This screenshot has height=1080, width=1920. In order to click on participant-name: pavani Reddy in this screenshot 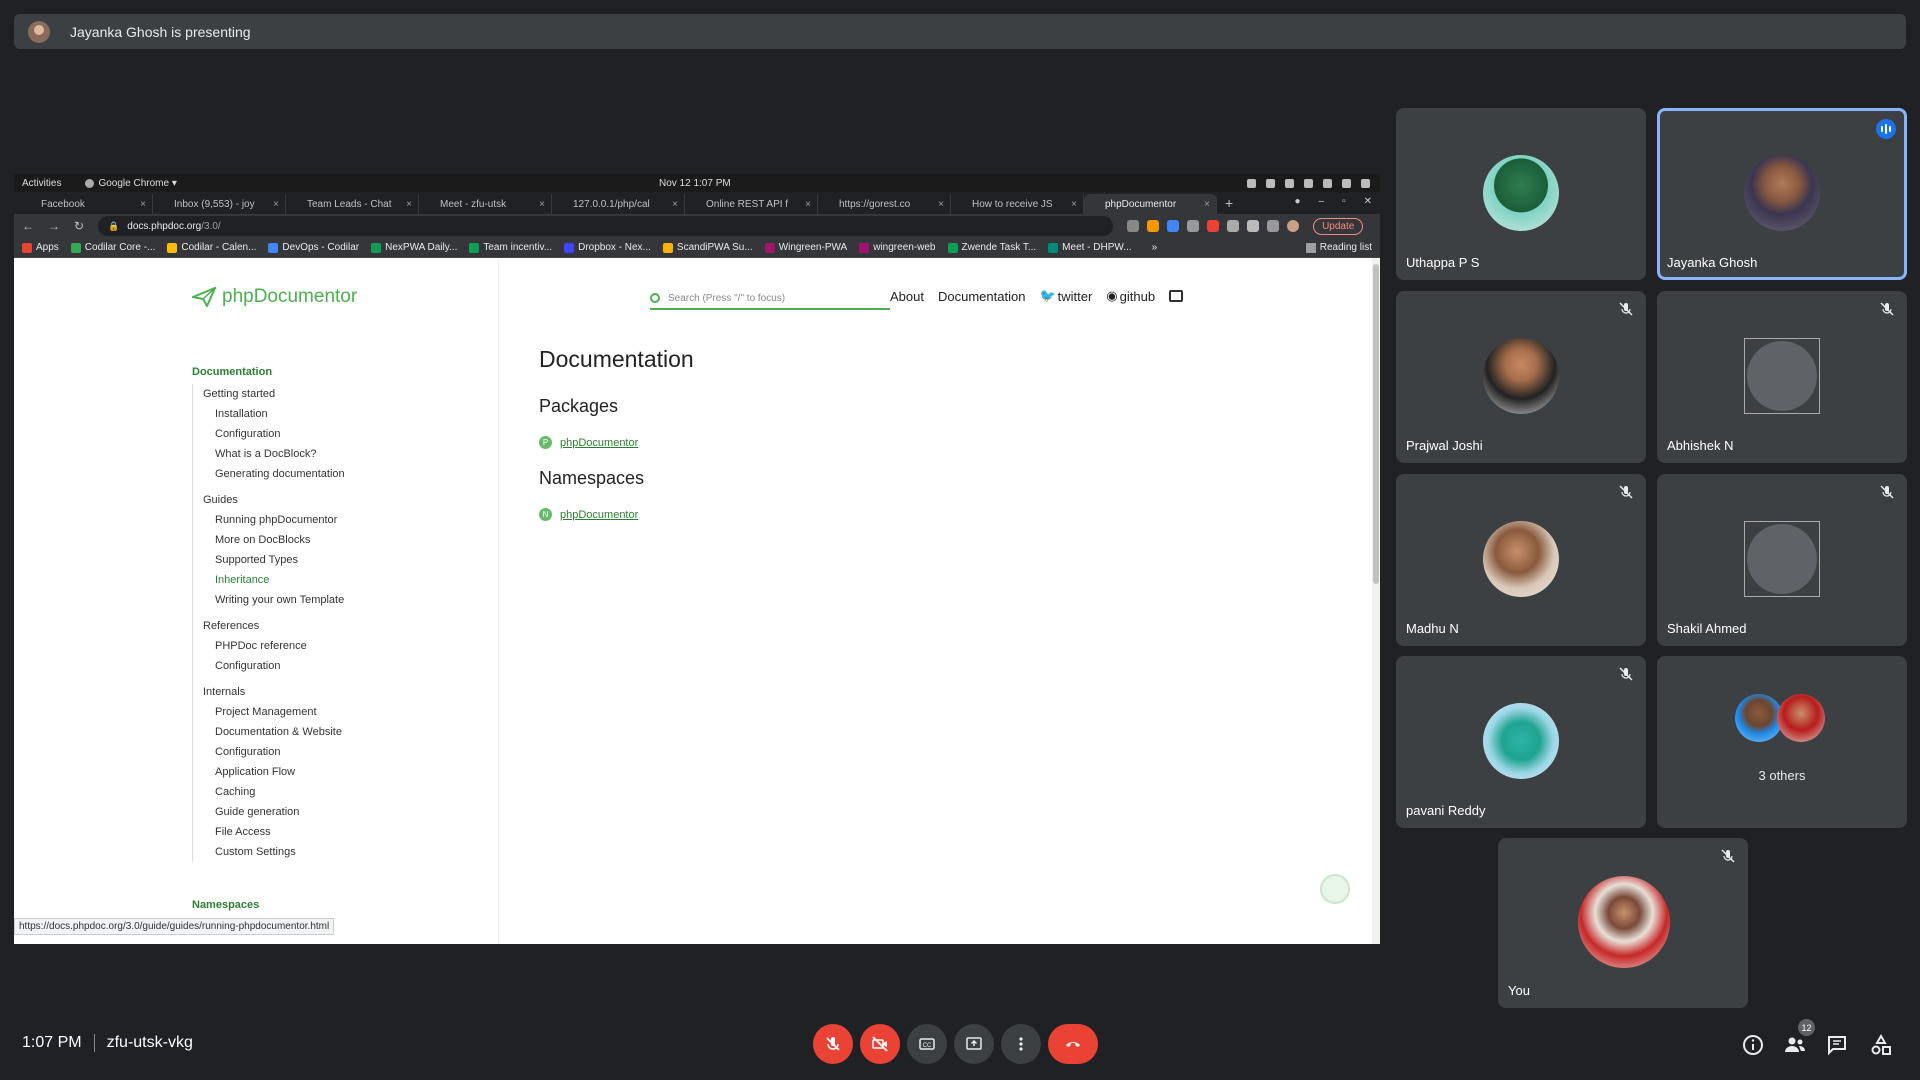, I will do `click(1446, 810)`.